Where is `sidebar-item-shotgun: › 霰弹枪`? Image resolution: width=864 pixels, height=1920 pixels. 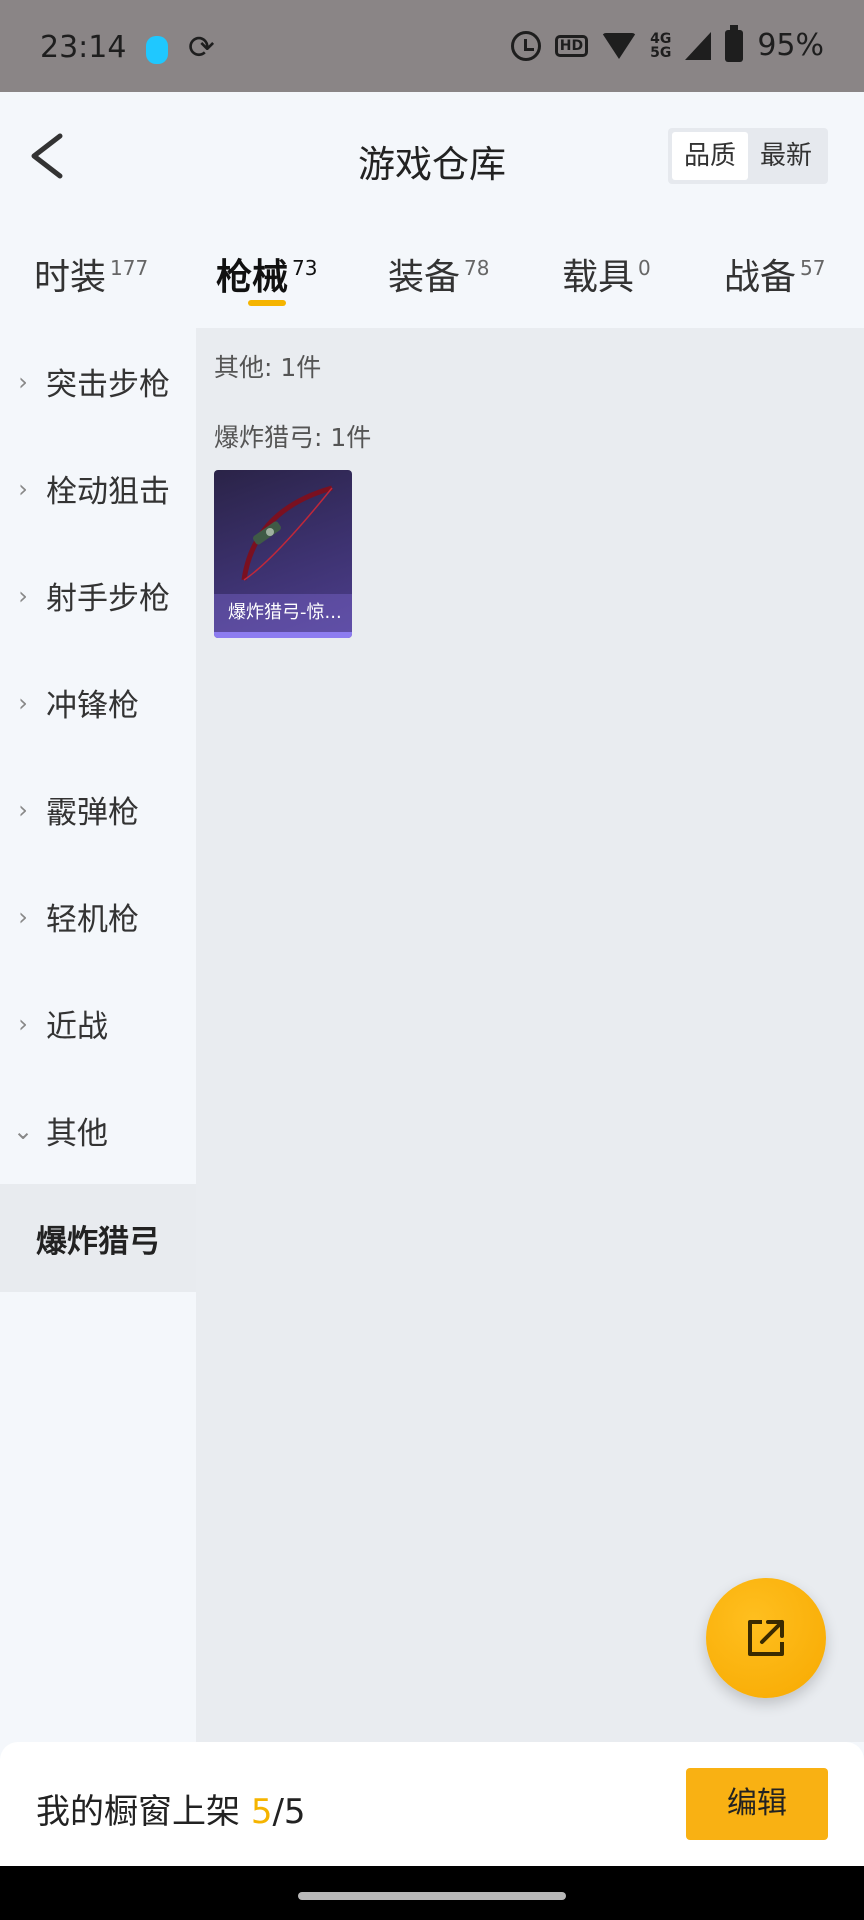 sidebar-item-shotgun: › 霰弹枪 is located at coordinates (98, 809).